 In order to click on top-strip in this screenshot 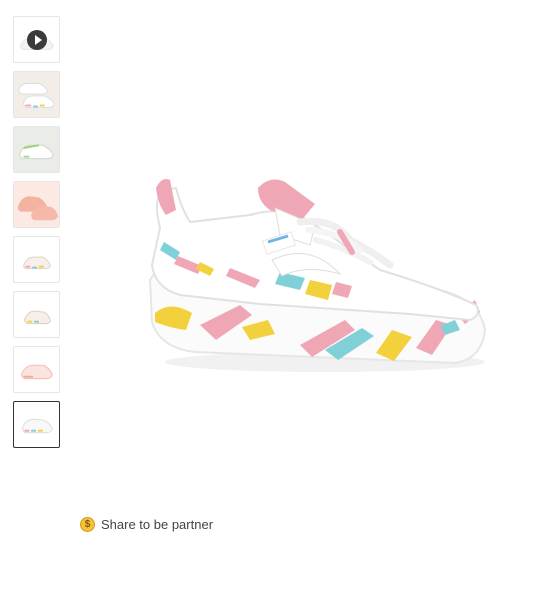, I will do `click(279, 4)`.